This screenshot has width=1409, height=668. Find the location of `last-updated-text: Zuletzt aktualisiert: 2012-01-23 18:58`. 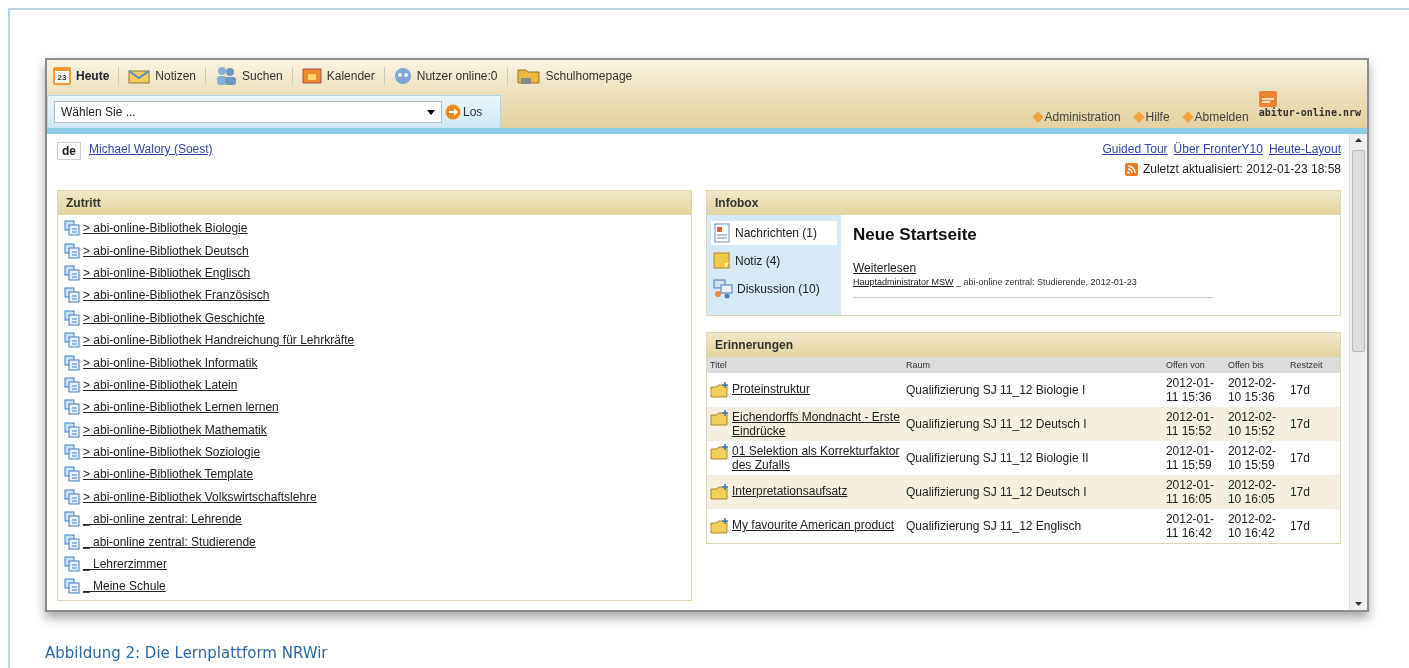

last-updated-text: Zuletzt aktualisiert: 2012-01-23 18:58 is located at coordinates (1241, 169).